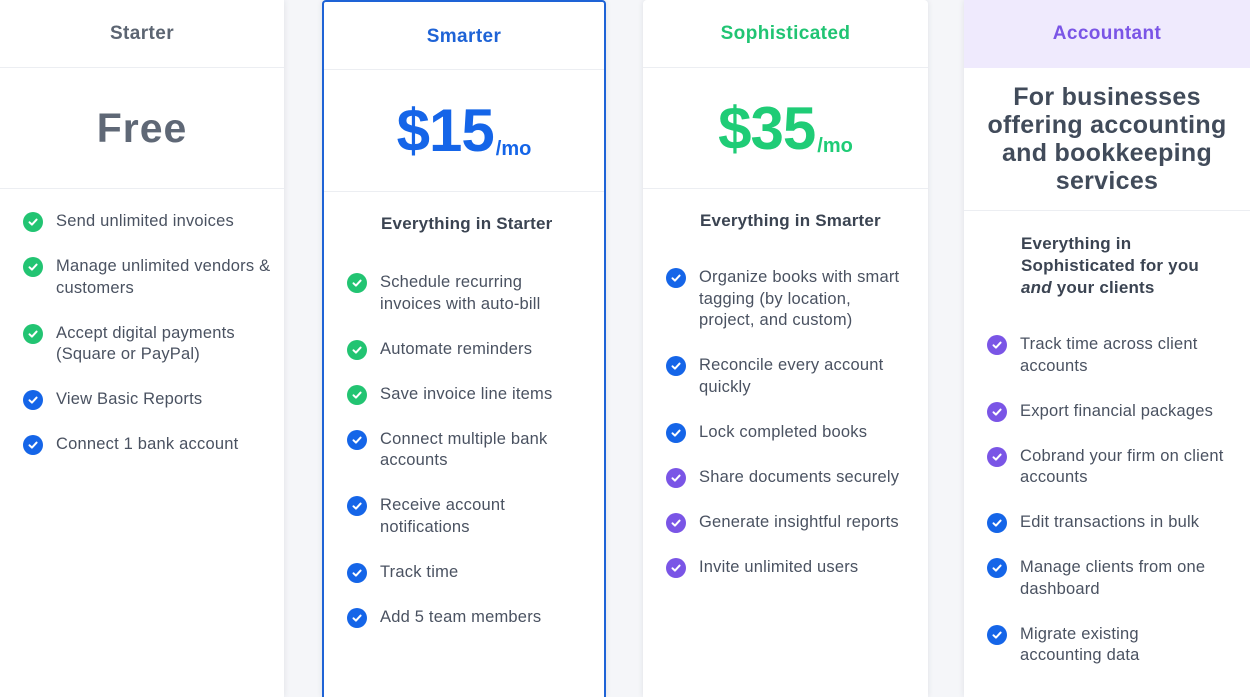 This screenshot has height=697, width=1250. I want to click on feature-item: Connect multiple bank accounts, so click(475, 450).